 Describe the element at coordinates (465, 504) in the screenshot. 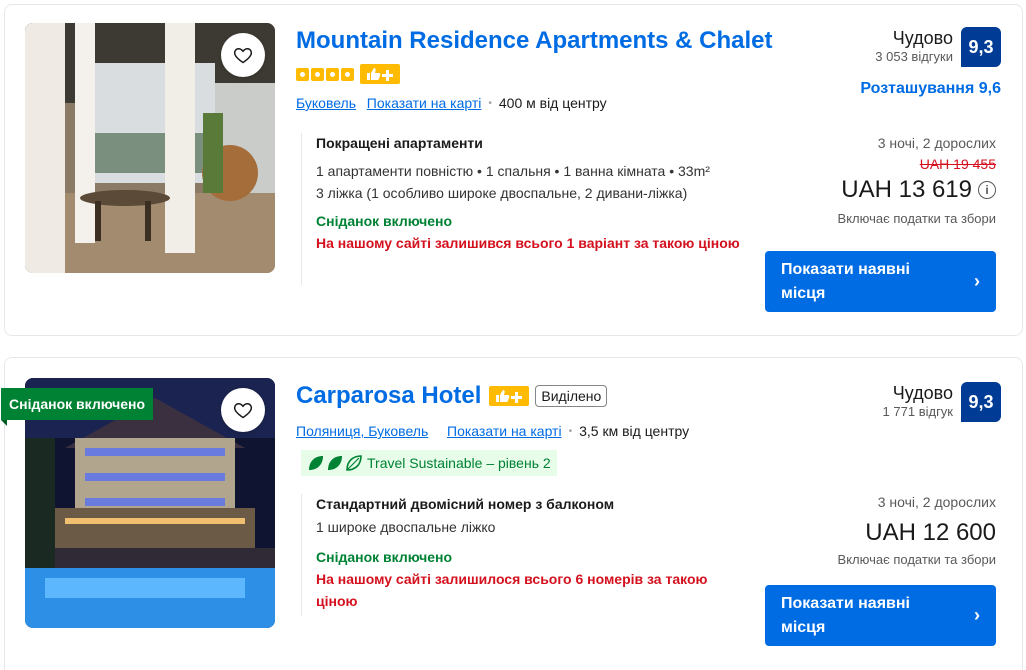

I see `room-name: Стандартний двомісний номер з балконом` at that location.